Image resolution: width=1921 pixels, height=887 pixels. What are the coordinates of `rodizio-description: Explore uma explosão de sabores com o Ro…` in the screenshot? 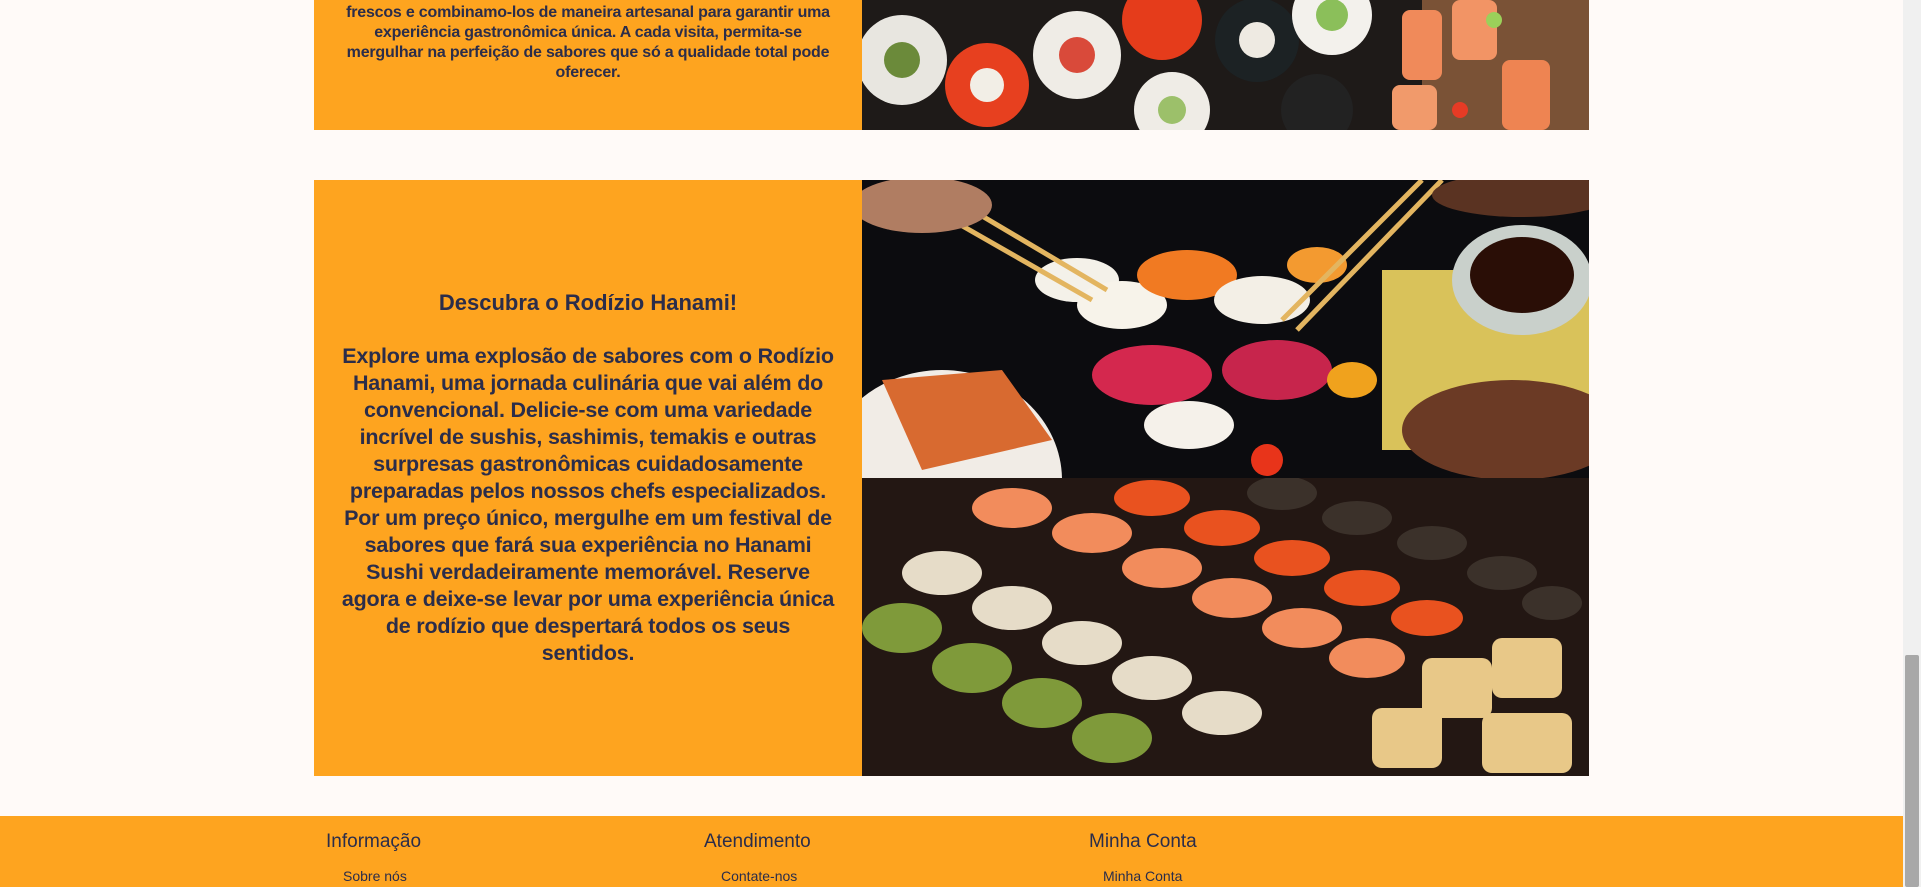 It's located at (588, 504).